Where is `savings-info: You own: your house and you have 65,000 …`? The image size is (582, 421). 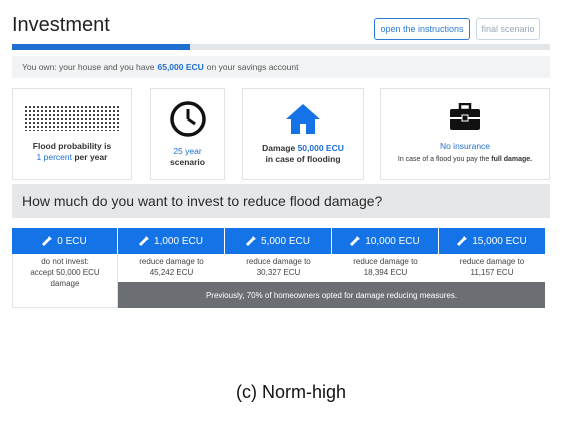
savings-info: You own: your house and you have 65,000 … is located at coordinates (281, 67).